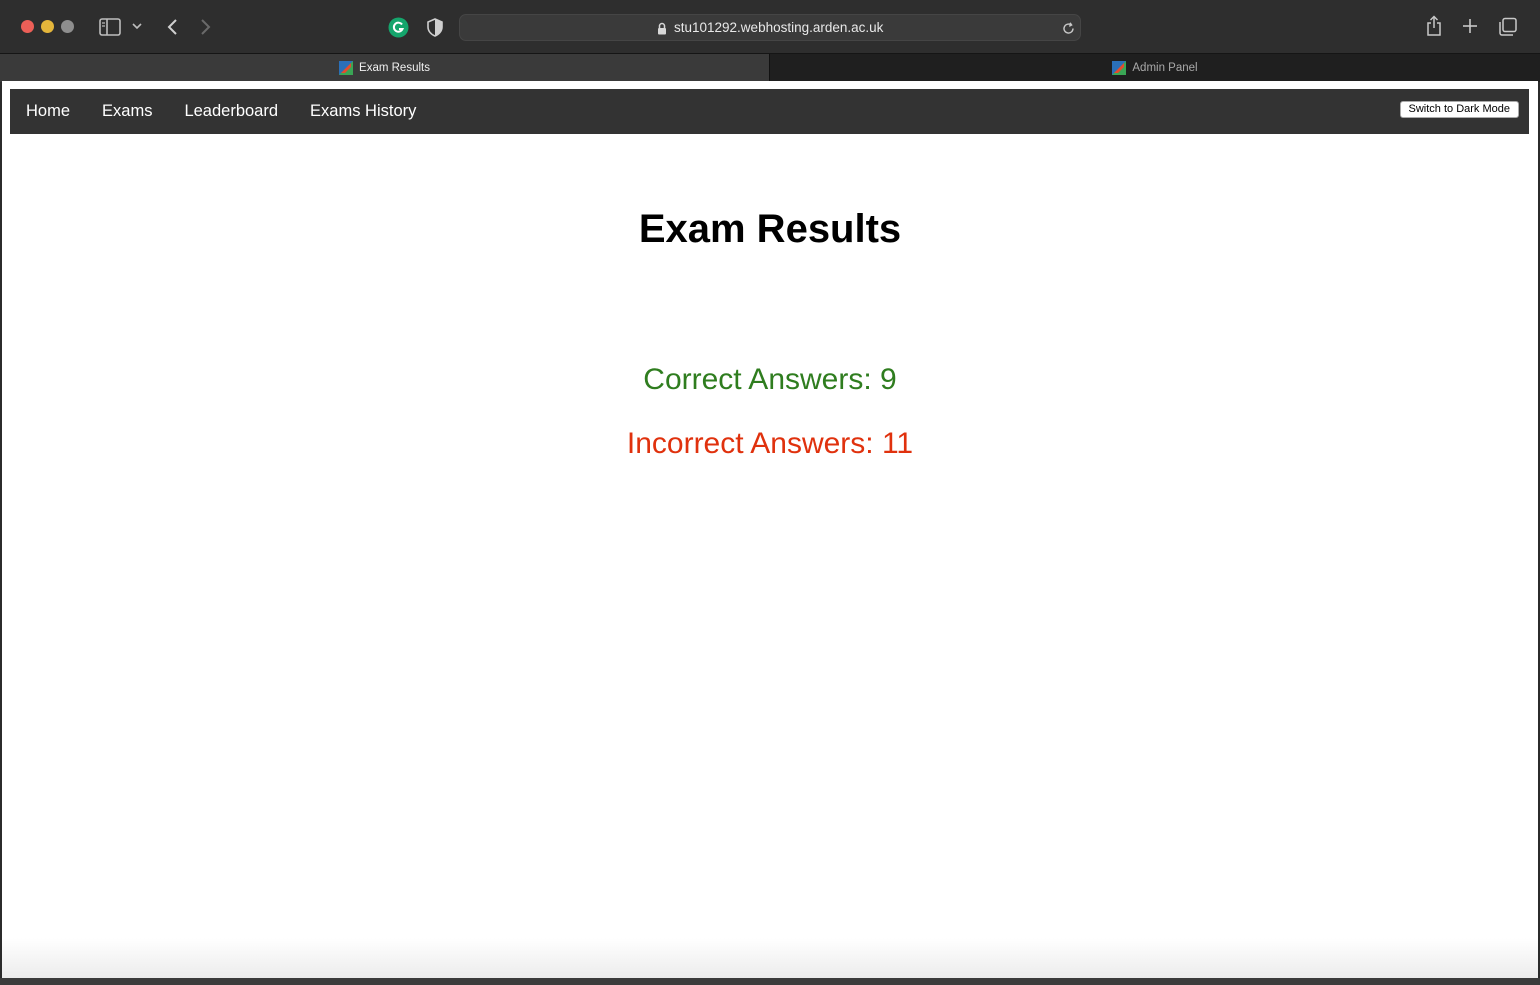 The width and height of the screenshot is (1540, 985). I want to click on url-text: stu101292.webhosting.arden.ac.uk, so click(779, 27).